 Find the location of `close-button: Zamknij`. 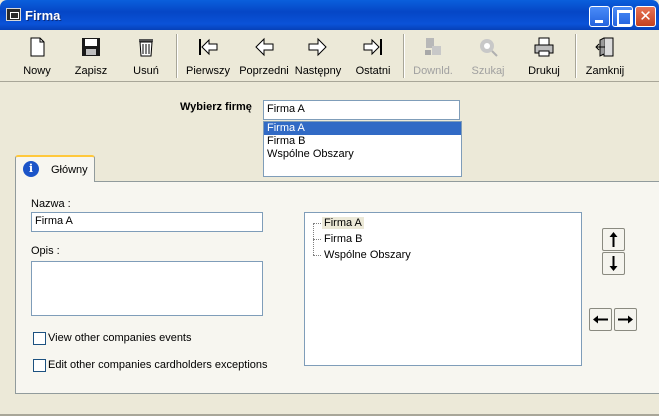

close-button: Zamknij is located at coordinates (605, 56).